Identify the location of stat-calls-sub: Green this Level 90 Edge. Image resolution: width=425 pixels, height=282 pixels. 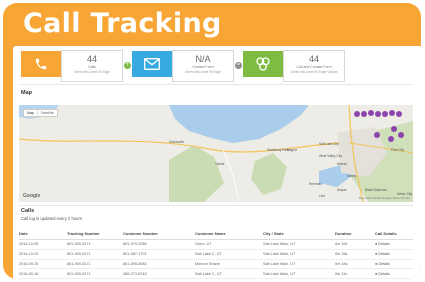
(92, 72).